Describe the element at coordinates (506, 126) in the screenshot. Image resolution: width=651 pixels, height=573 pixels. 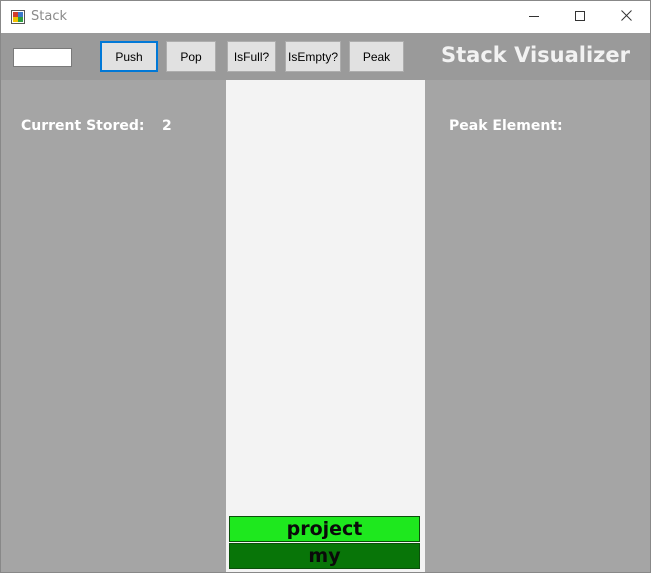
I see `peak-element-label: Peak Element:` at that location.